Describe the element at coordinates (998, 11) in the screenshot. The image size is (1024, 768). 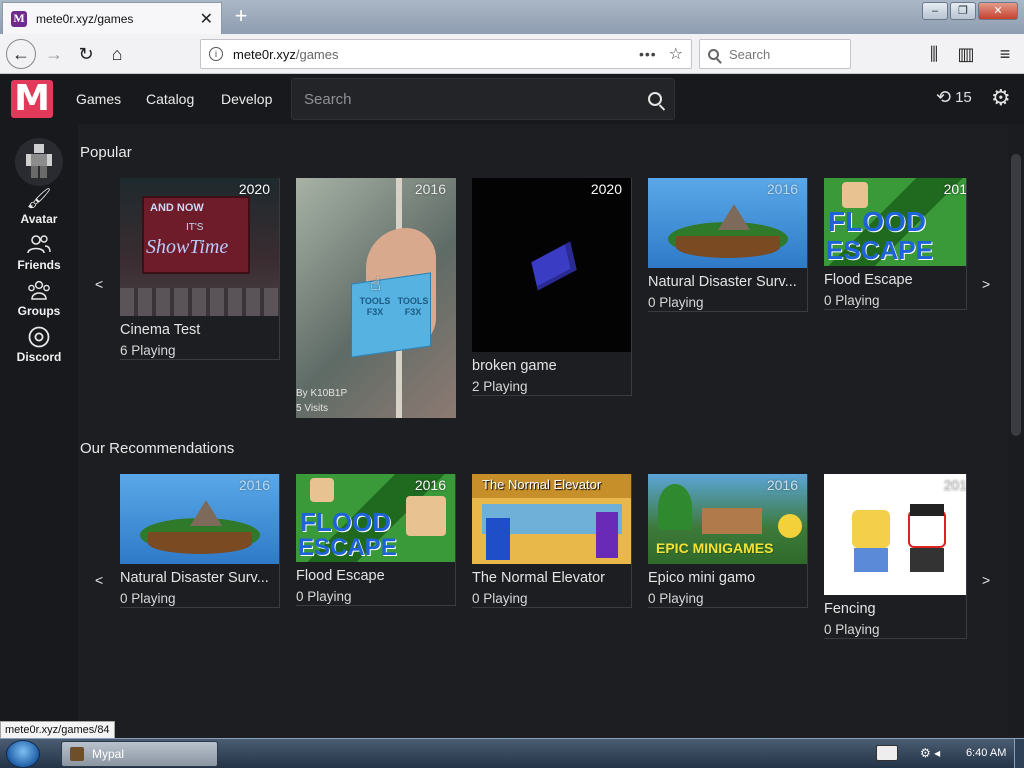
I see `close-window-button: ✕` at that location.